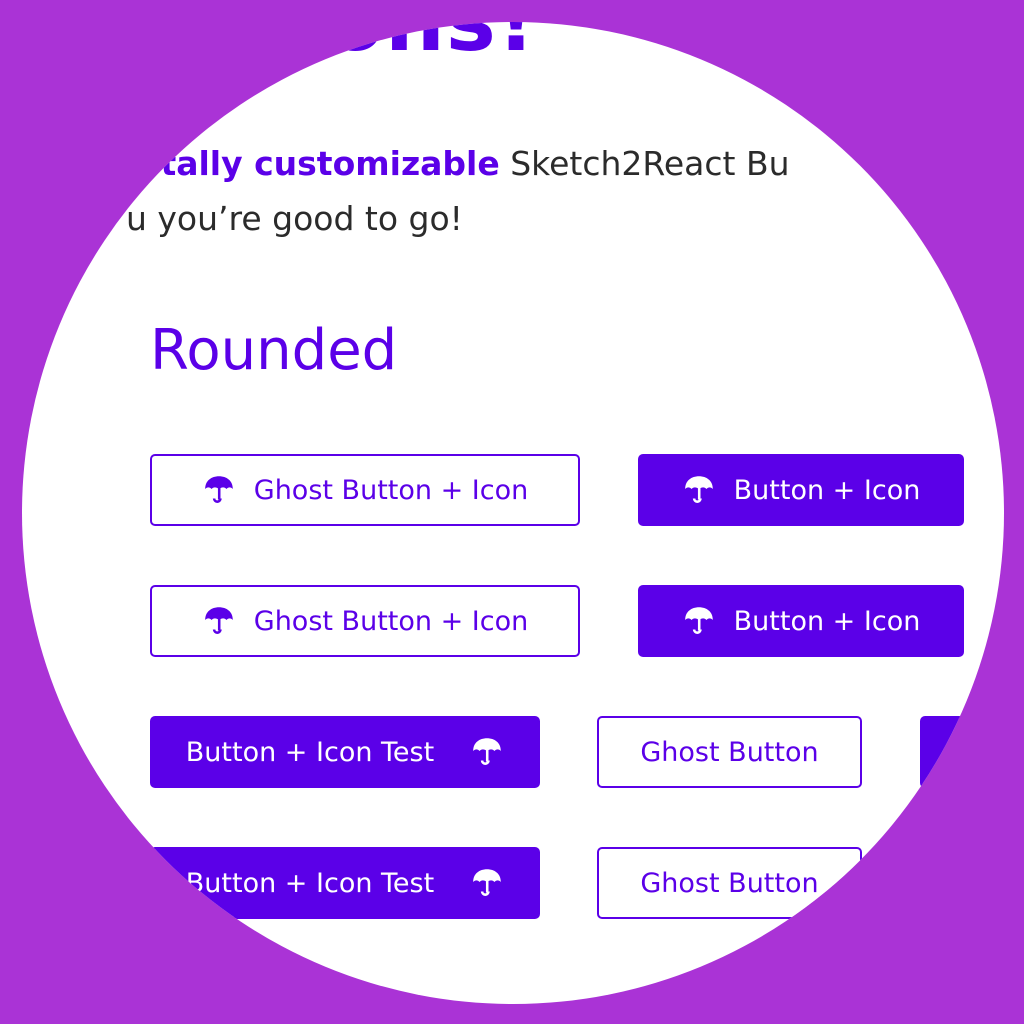 The image size is (1024, 1024). Describe the element at coordinates (390, 46) in the screenshot. I see `page-title: ttons!` at that location.